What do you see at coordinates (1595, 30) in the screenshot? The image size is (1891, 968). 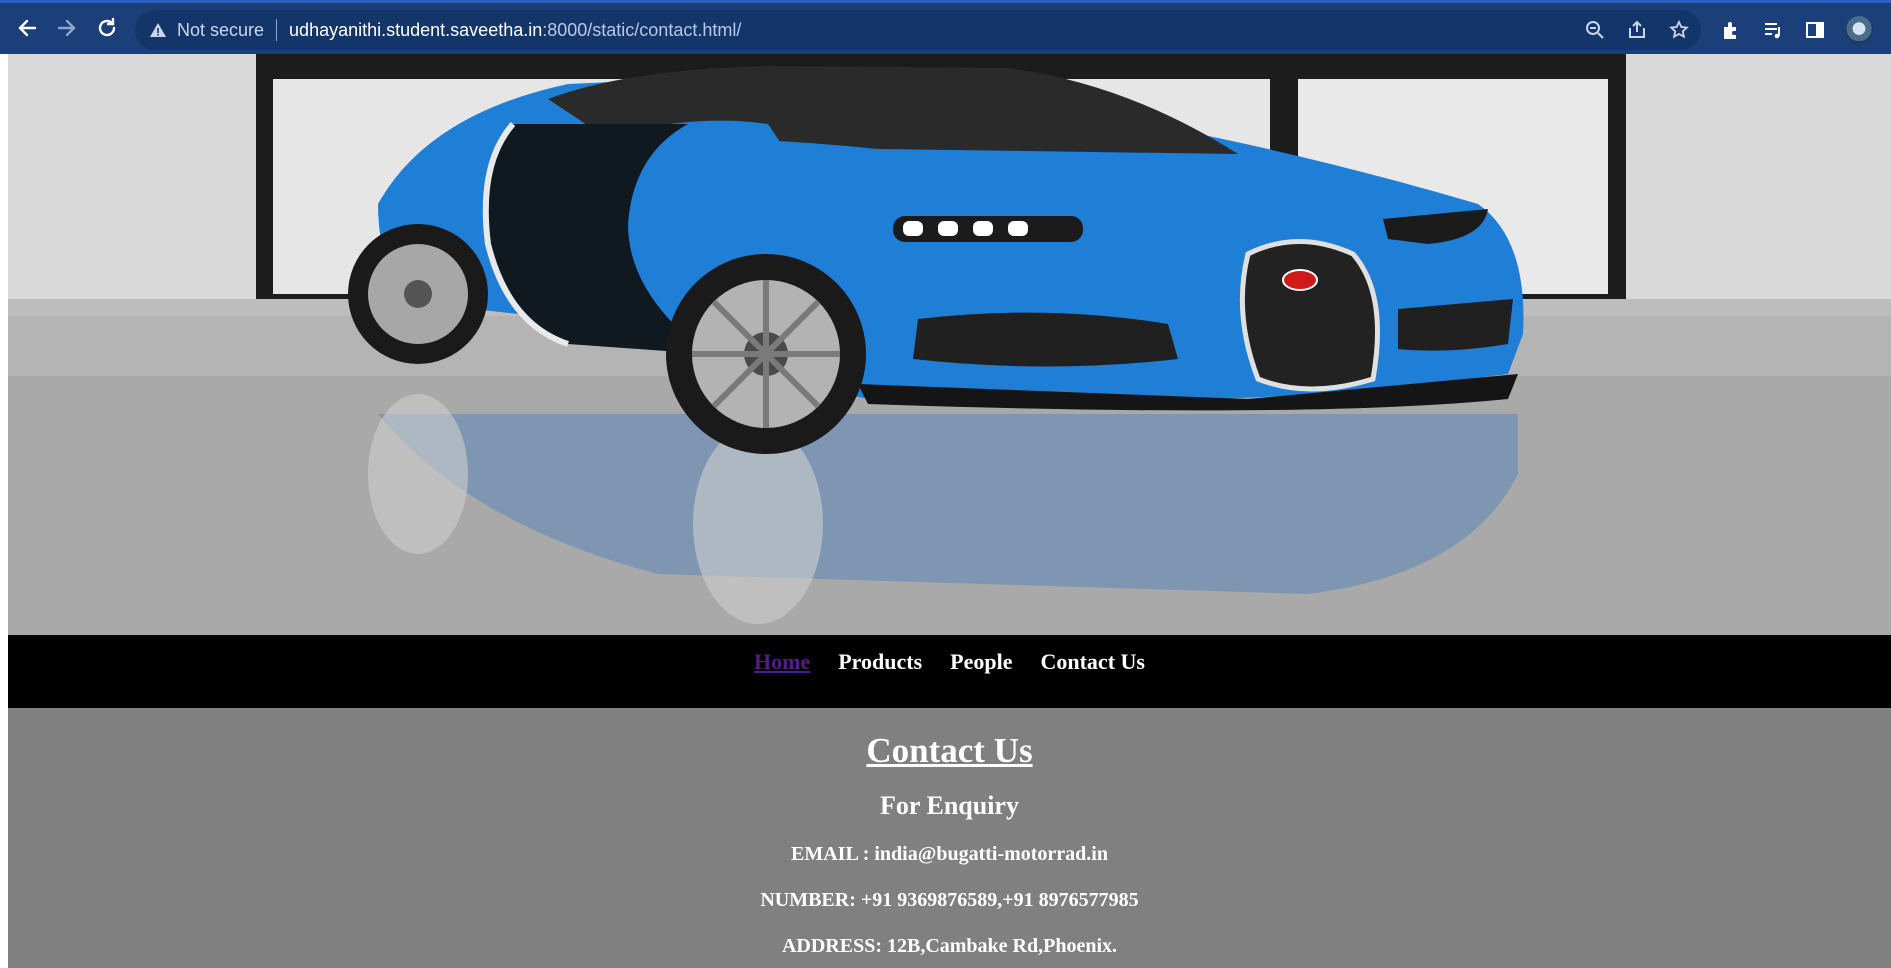 I see `zoom-icon` at bounding box center [1595, 30].